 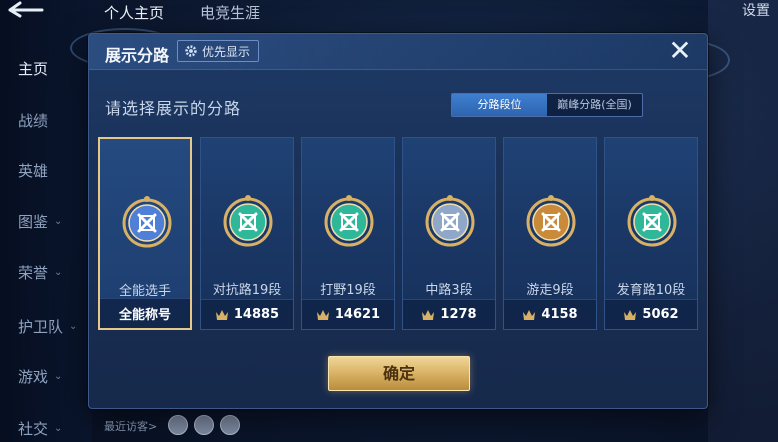 I want to click on close-icon: ✕, so click(x=680, y=51).